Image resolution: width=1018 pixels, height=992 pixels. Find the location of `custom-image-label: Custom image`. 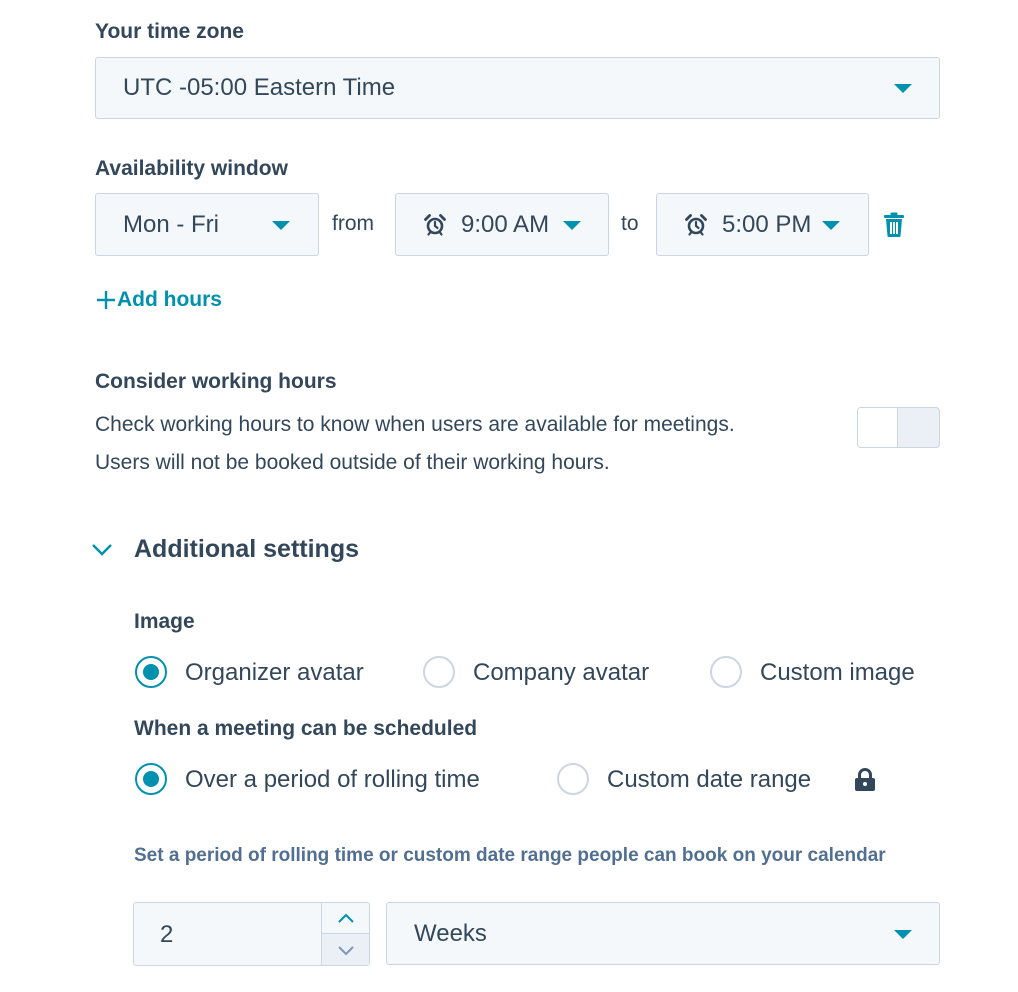

custom-image-label: Custom image is located at coordinates (837, 672).